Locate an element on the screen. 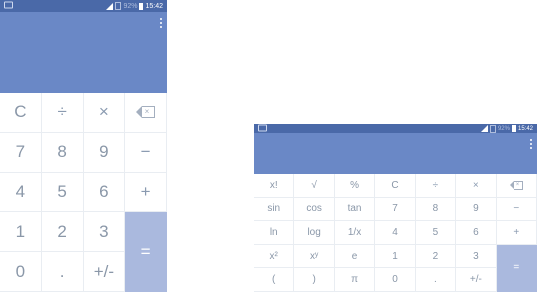 This screenshot has width=537, height=292. key-label: × is located at coordinates (103, 112).